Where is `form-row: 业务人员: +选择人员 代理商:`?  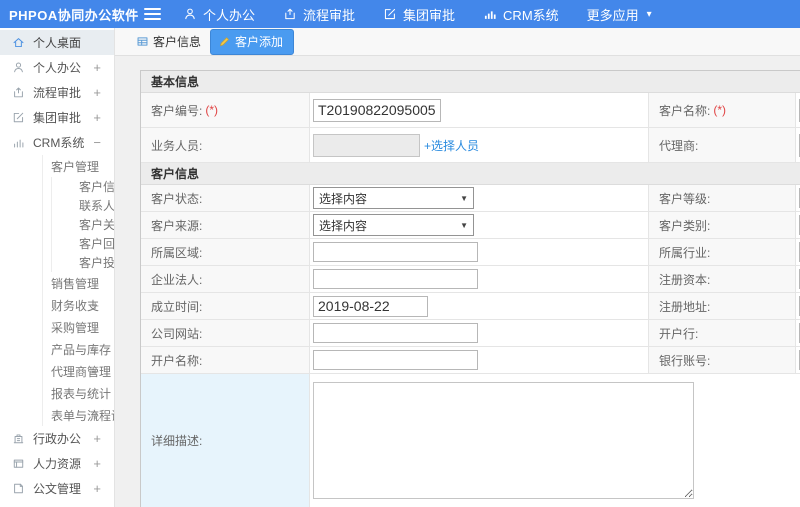
form-row: 业务人员: +选择人员 代理商: is located at coordinates (470, 145).